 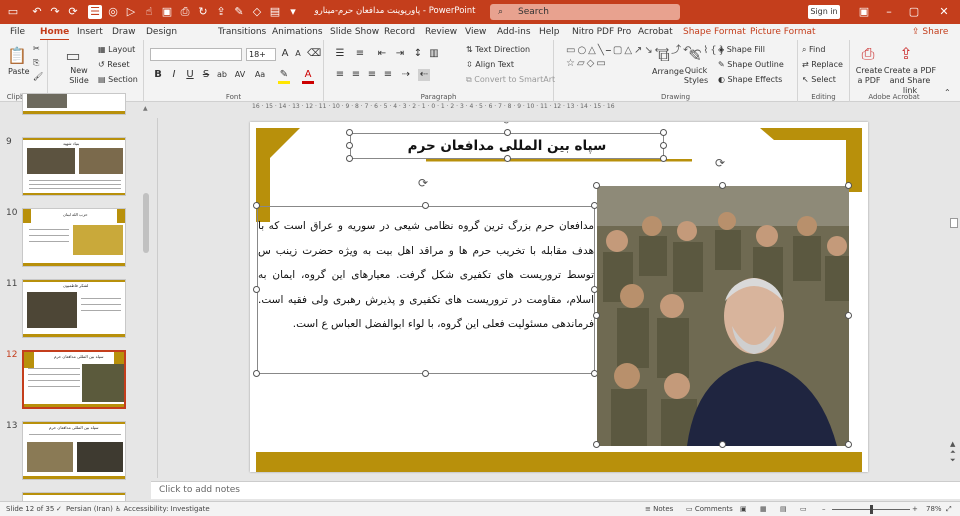 What do you see at coordinates (510, 80) in the screenshot?
I see `smartart-button: ⧉ Convert to SmartArt` at bounding box center [510, 80].